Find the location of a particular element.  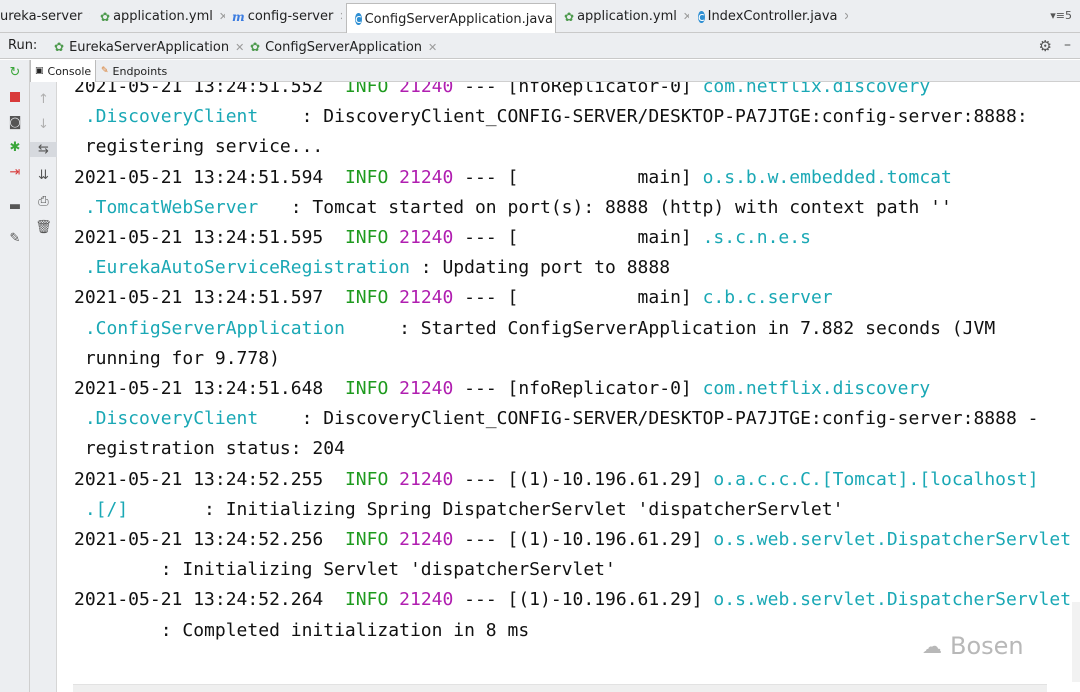

editor-tab-config-server: m config-server ✕ is located at coordinates (287, 16).